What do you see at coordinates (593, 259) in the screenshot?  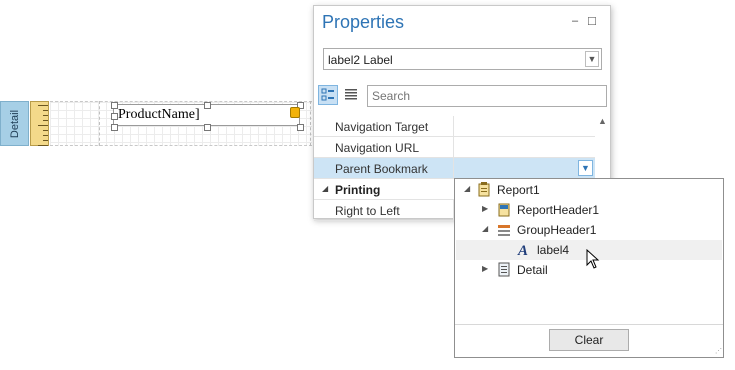 I see `mouse-cursor-icon` at bounding box center [593, 259].